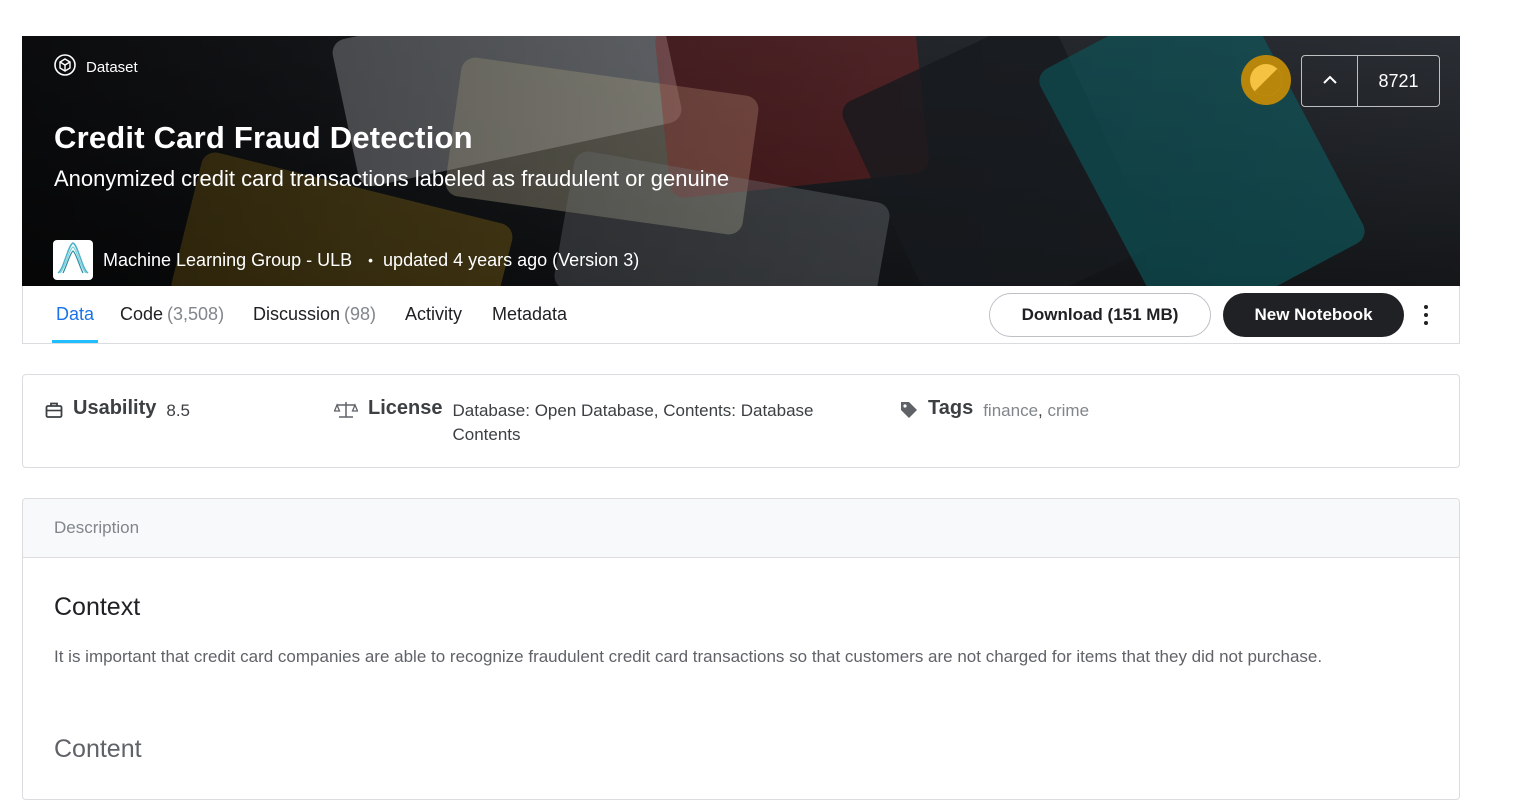 This screenshot has height=800, width=1518. I want to click on dataset-kind-label: Dataset, so click(96, 67).